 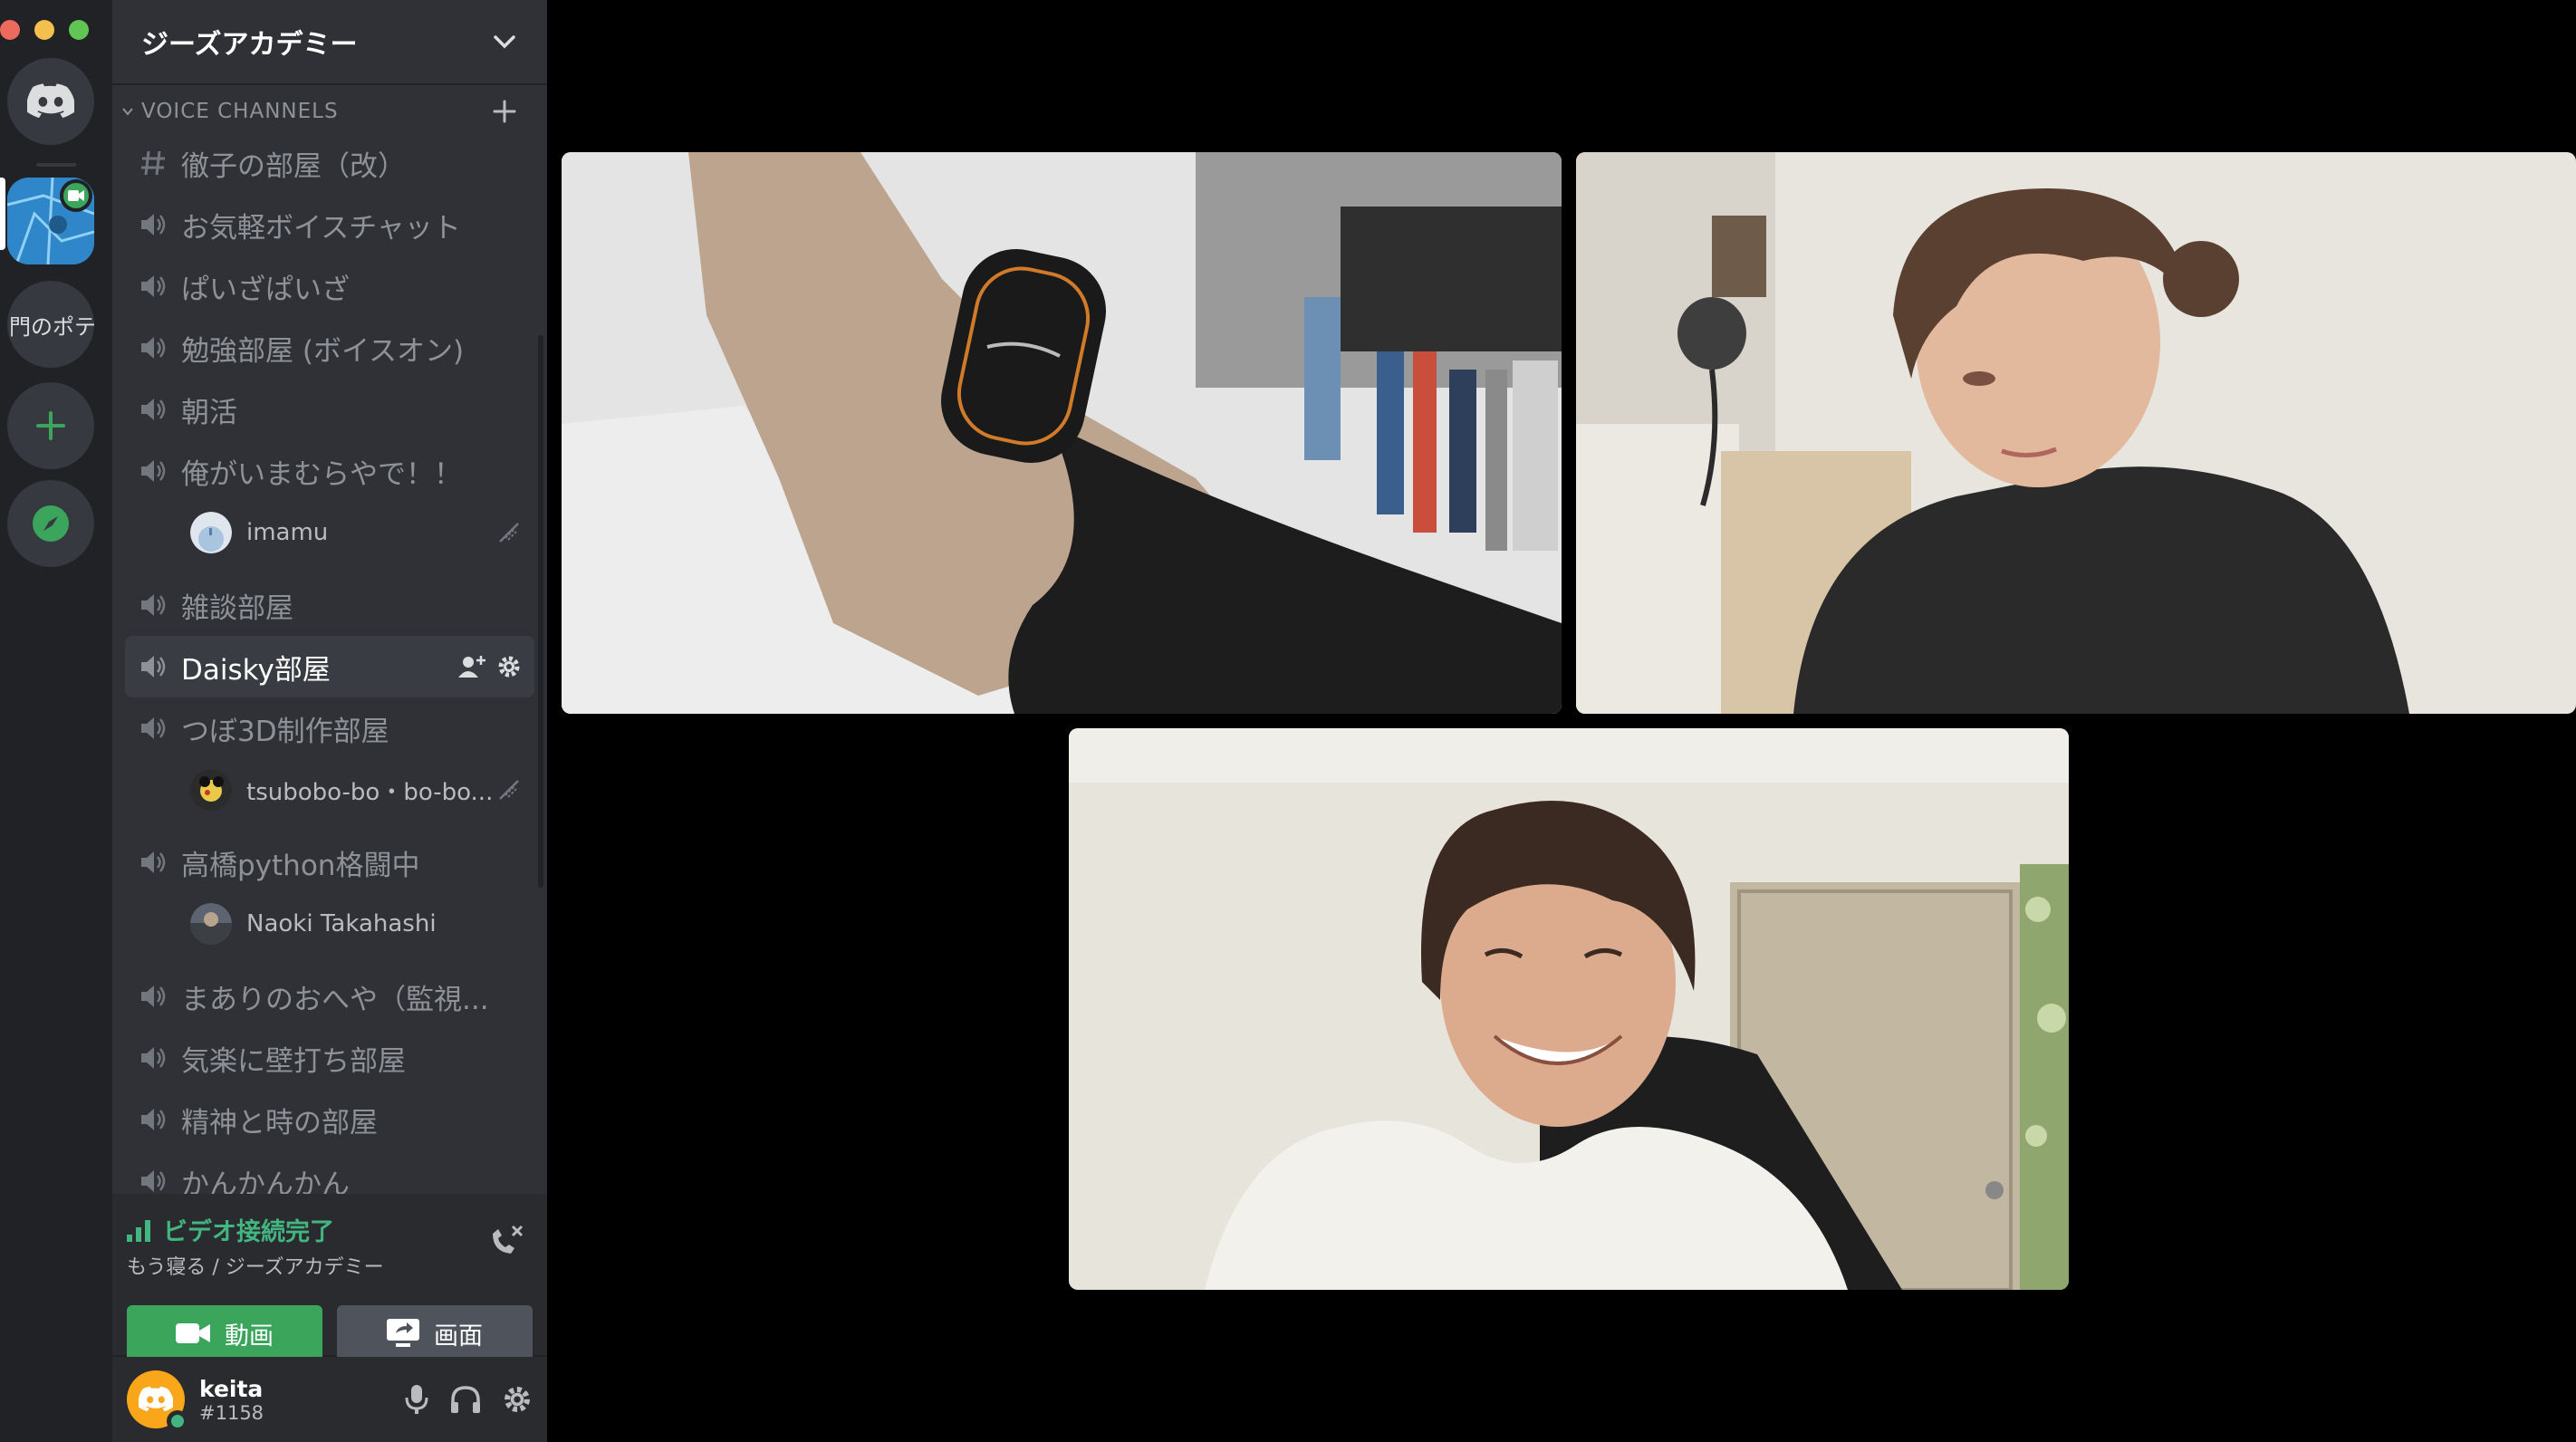 I want to click on channel-label: 徹子の部屋（改）, so click(x=293, y=166).